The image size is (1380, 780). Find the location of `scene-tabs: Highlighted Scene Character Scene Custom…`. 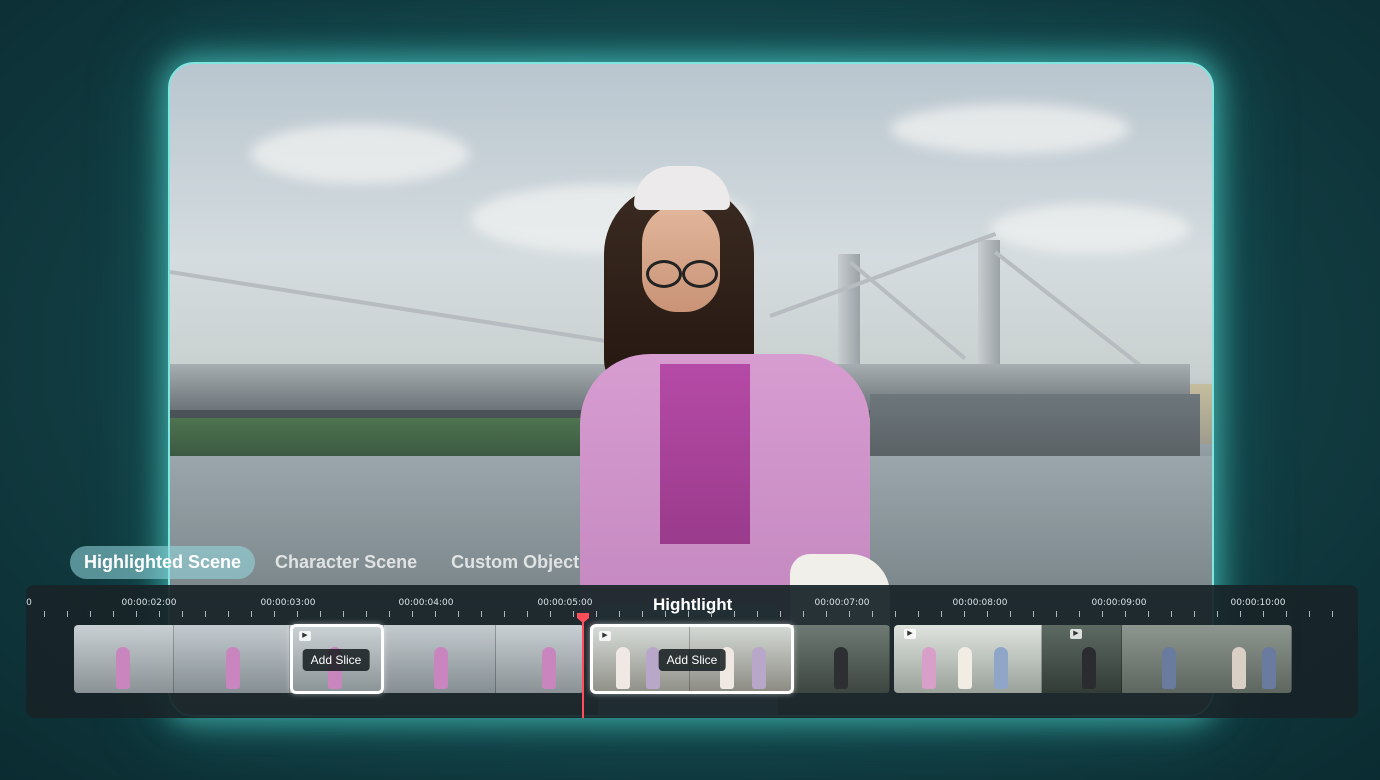

scene-tabs: Highlighted Scene Character Scene Custom… is located at coordinates (331, 562).